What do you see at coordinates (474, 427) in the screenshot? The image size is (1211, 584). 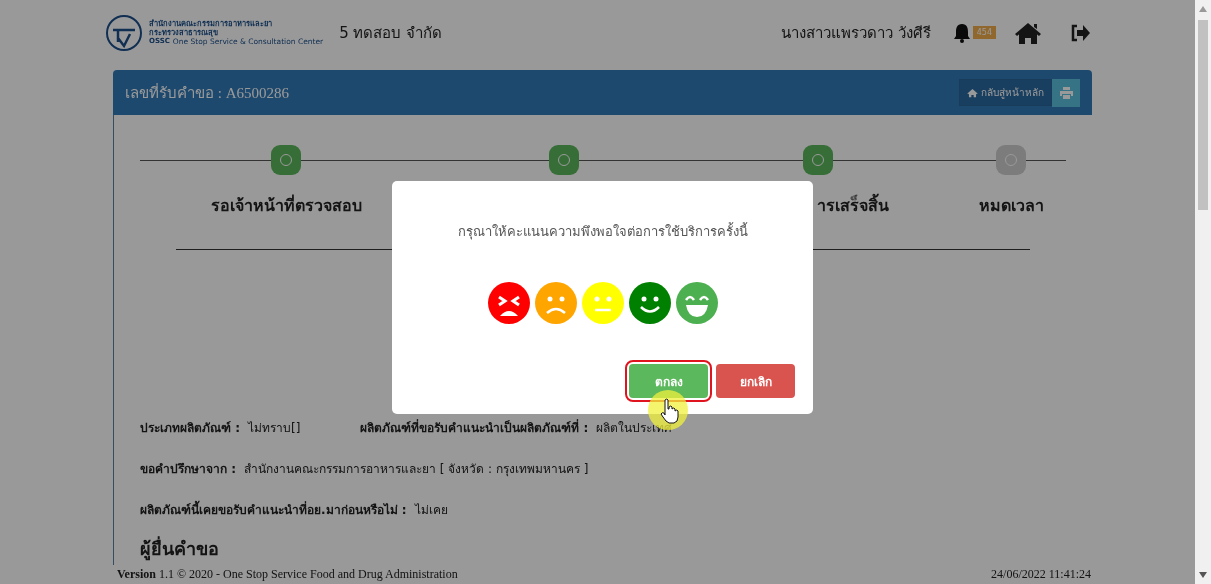 I see `field-label: ผลิตภัณฑ์ที่ขอรับคำแนะนำเป็นผลิตภัณฑ์ที่ :` at bounding box center [474, 427].